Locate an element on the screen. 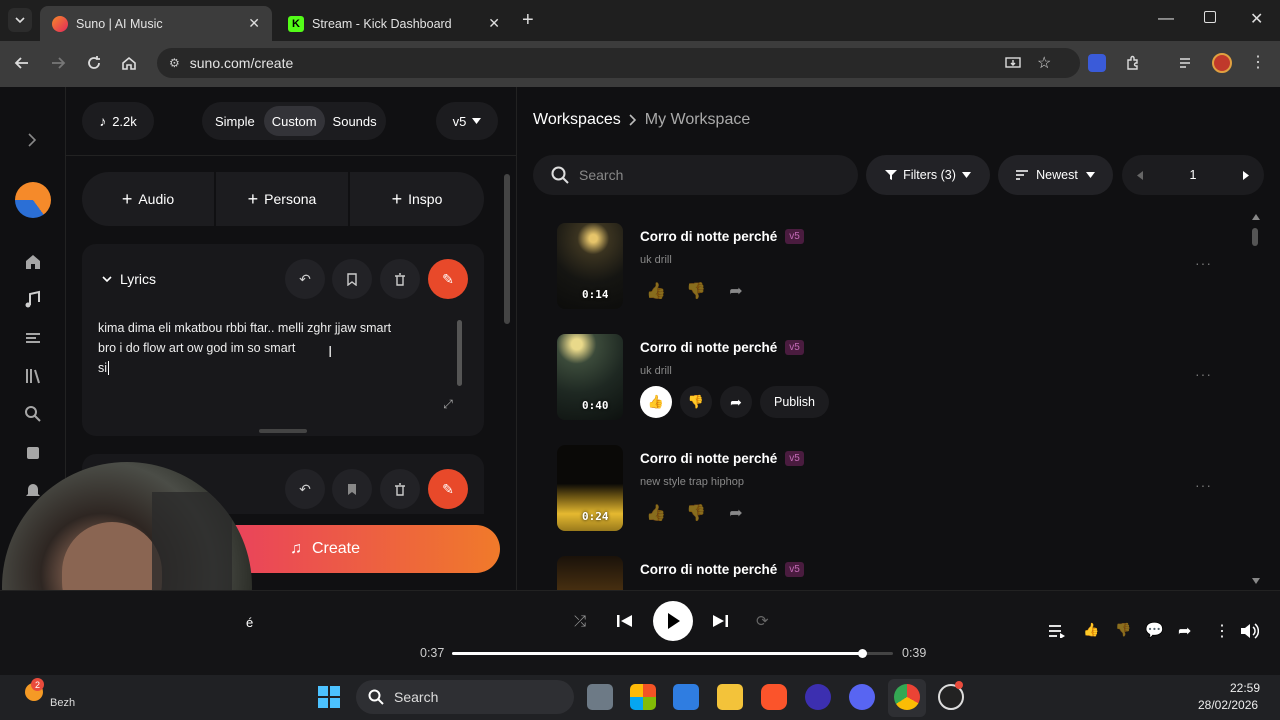 Image resolution: width=1280 pixels, height=720 pixels. clock-time: 22:59 is located at coordinates (1245, 688).